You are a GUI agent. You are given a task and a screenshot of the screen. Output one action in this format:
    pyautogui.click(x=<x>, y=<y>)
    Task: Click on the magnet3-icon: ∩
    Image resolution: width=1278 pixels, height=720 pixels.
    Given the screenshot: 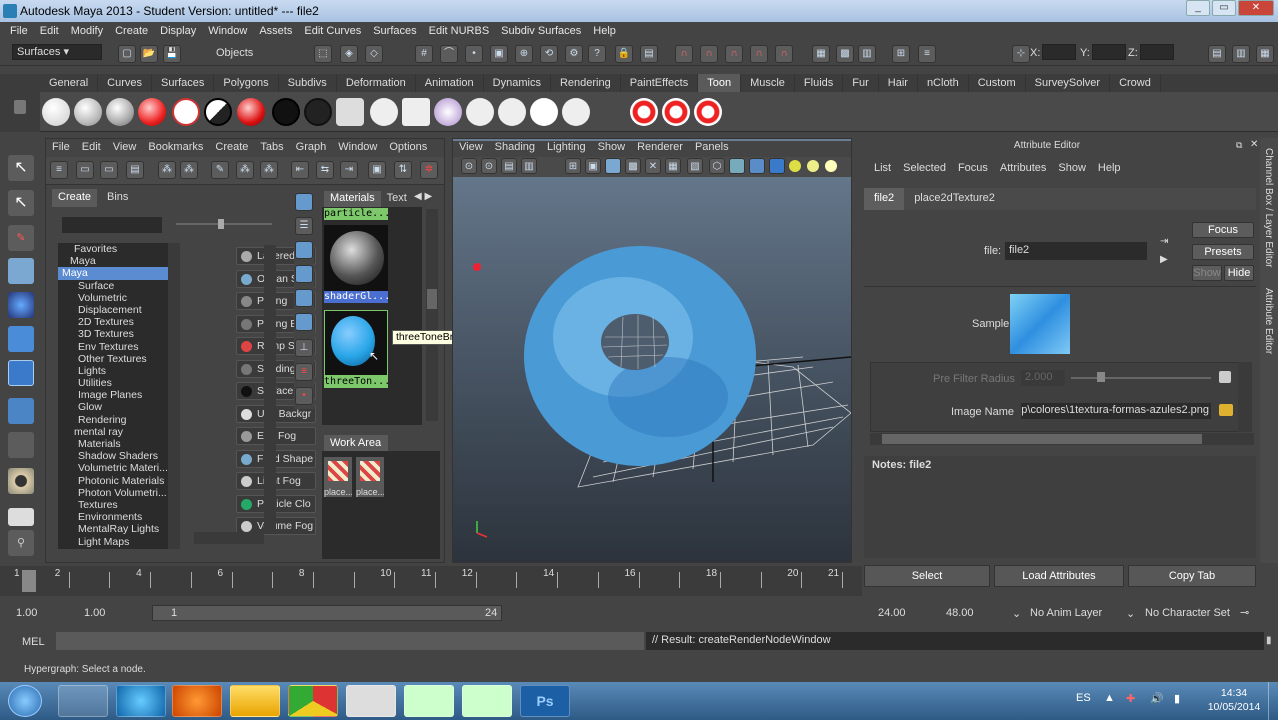 What is the action you would take?
    pyautogui.click(x=734, y=54)
    